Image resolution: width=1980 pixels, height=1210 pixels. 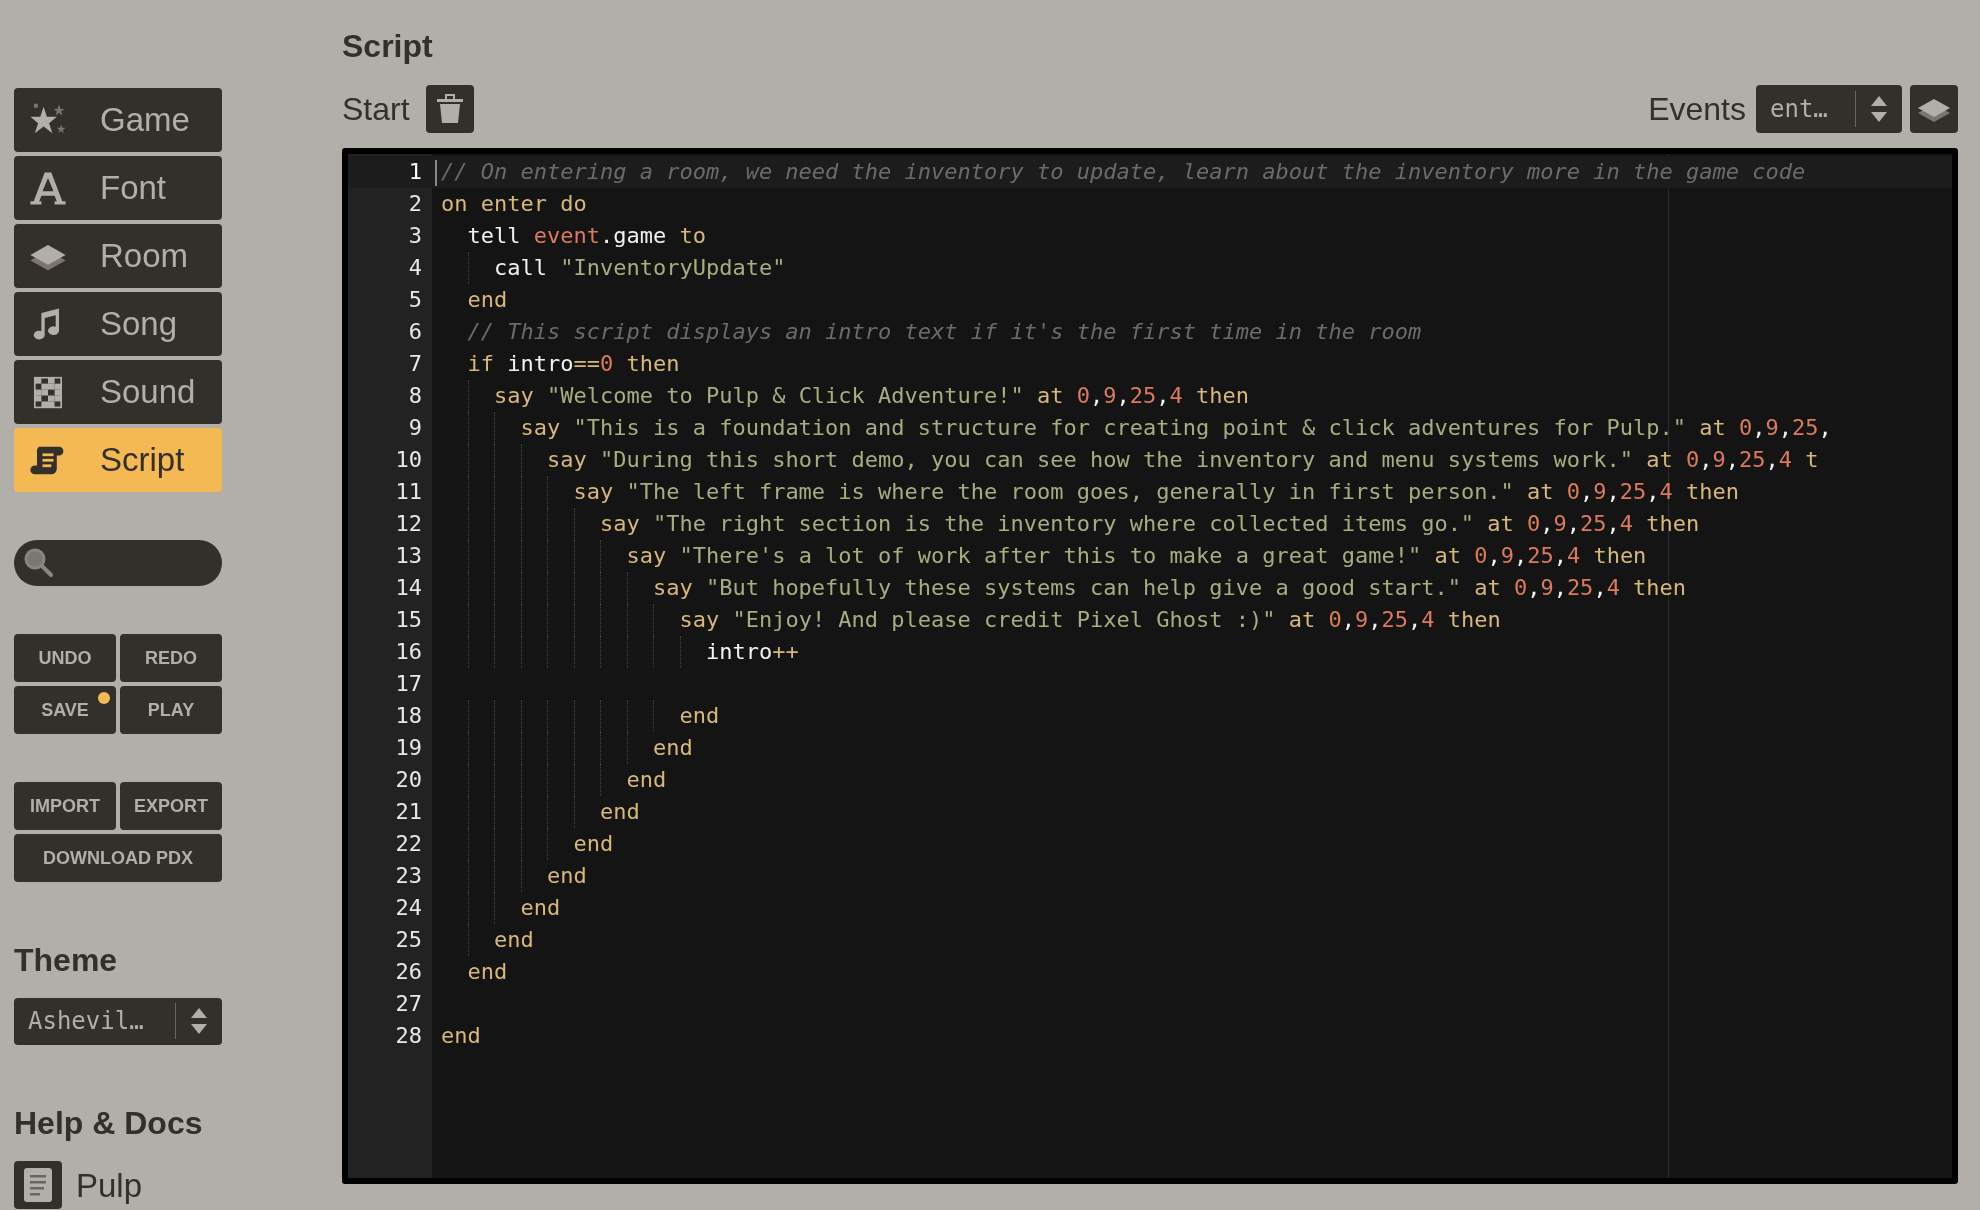 I want to click on text-cursor, so click(x=436, y=173).